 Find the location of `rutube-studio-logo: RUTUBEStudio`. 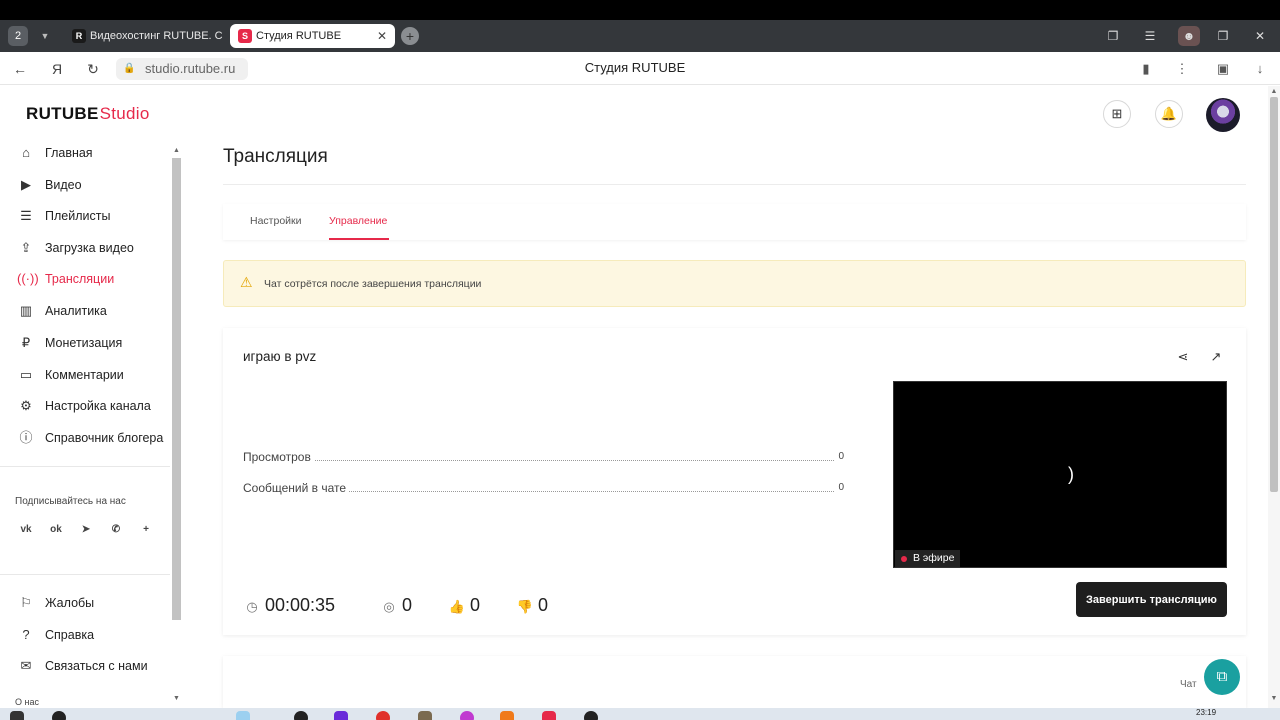

rutube-studio-logo: RUTUBEStudio is located at coordinates (88, 114).